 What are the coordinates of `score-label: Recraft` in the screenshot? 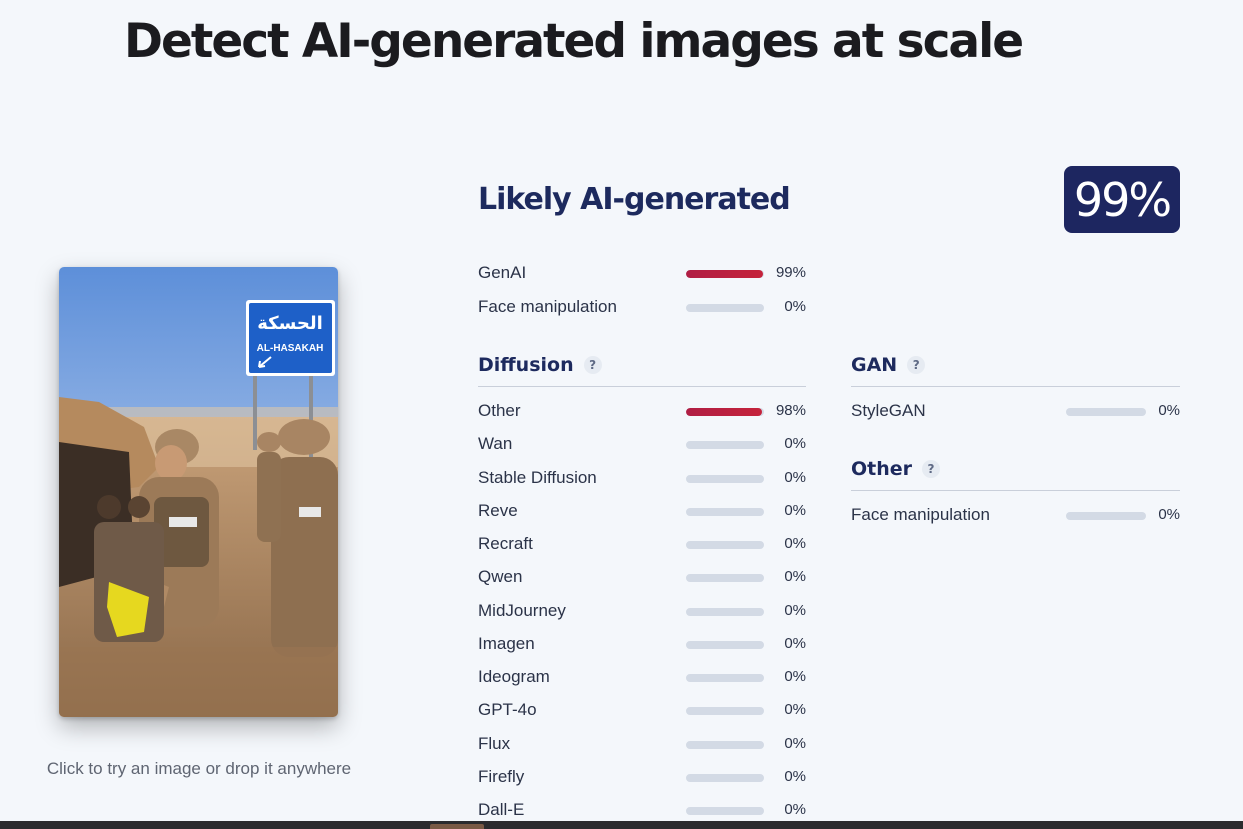 It's located at (505, 543).